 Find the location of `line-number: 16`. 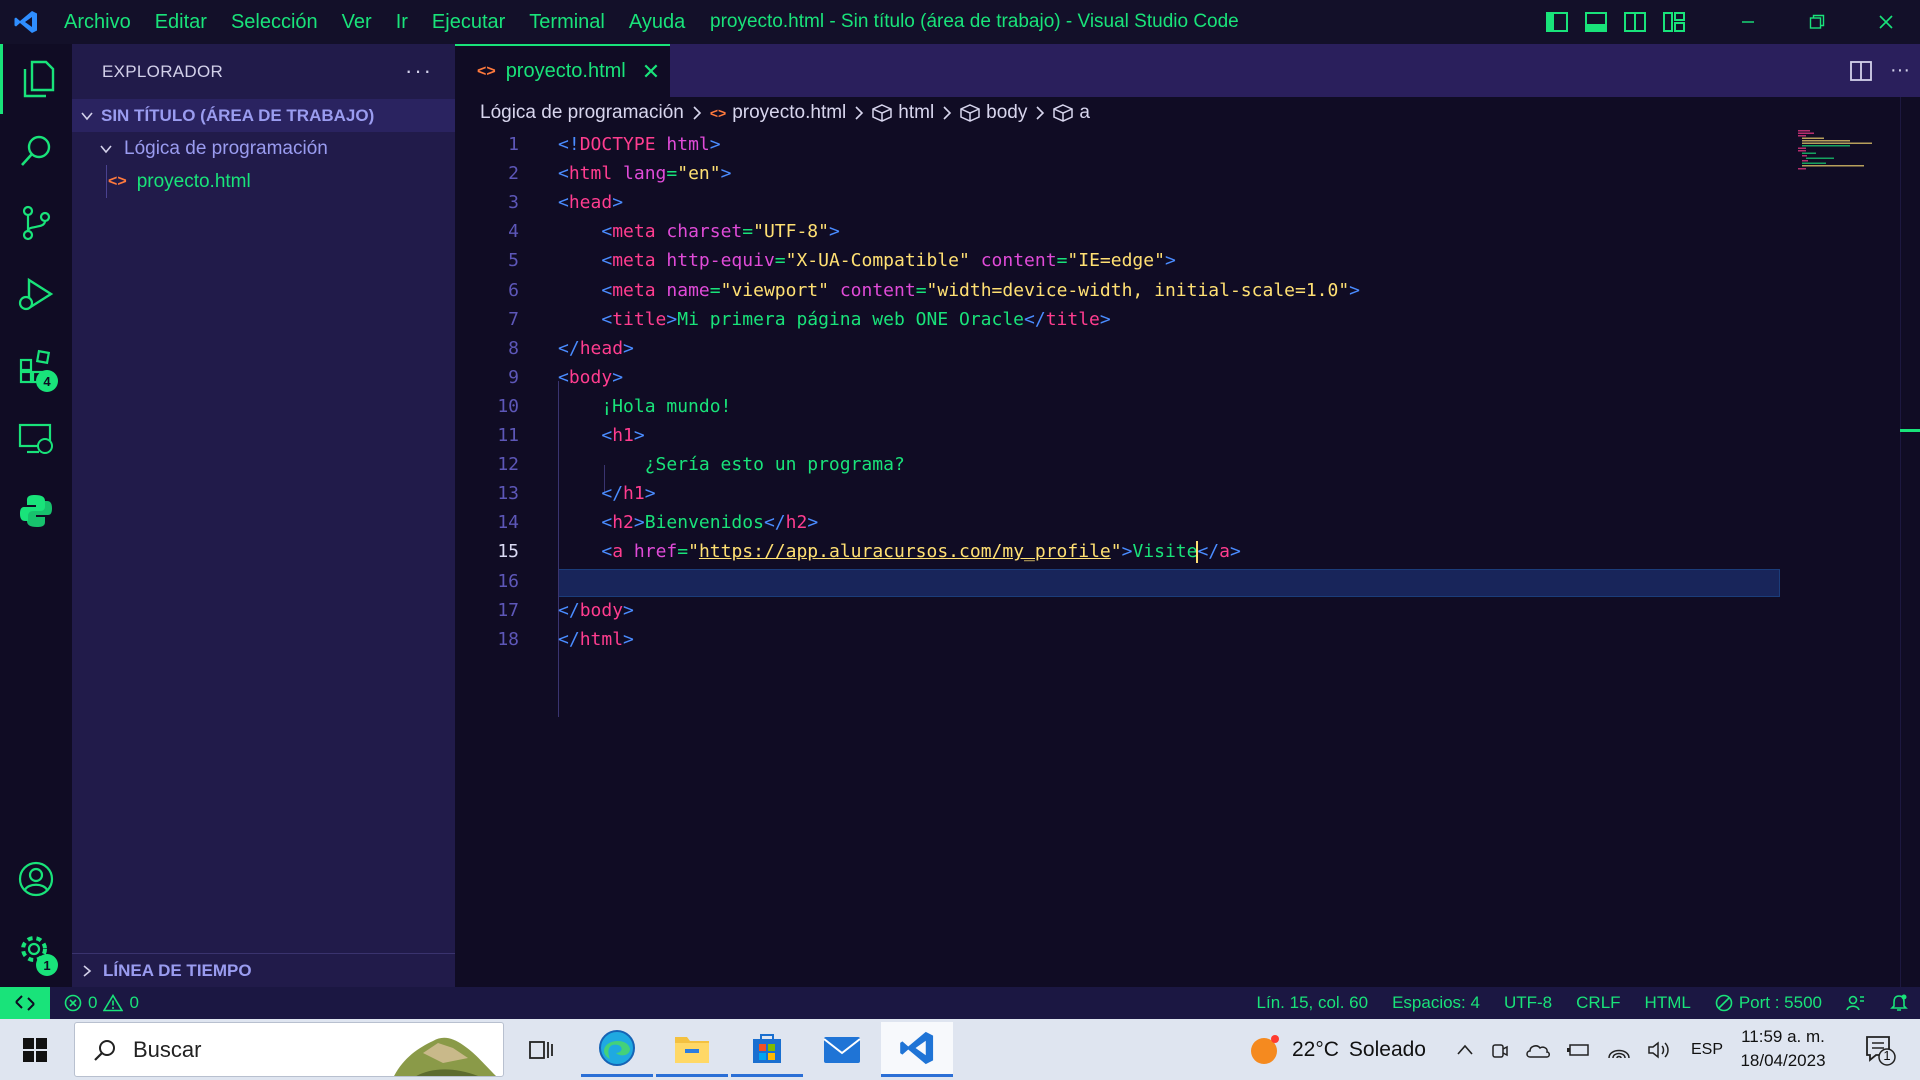

line-number: 16 is located at coordinates (508, 581).